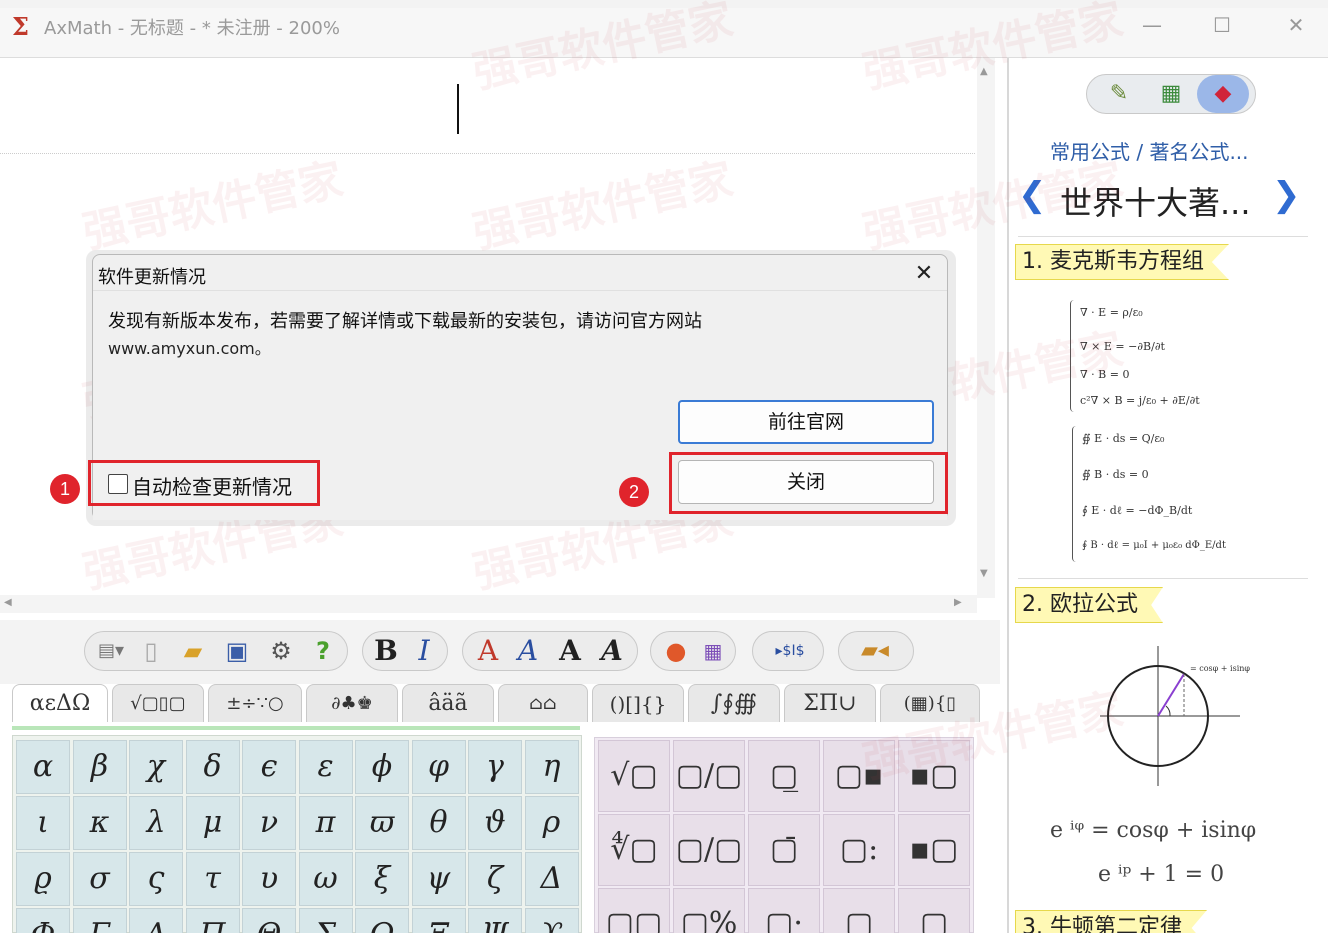 This screenshot has height=933, width=1328. What do you see at coordinates (269, 767) in the screenshot?
I see `greek-symbol-button: ϵ` at bounding box center [269, 767].